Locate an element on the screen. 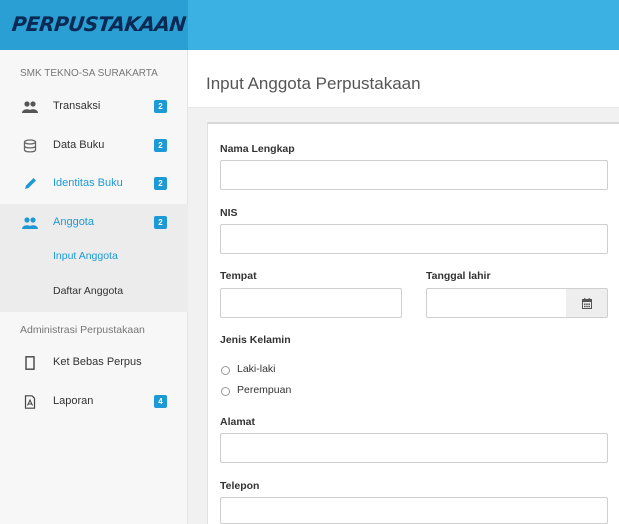  sidebar-item-laporan: Laporan 4 is located at coordinates (94, 402).